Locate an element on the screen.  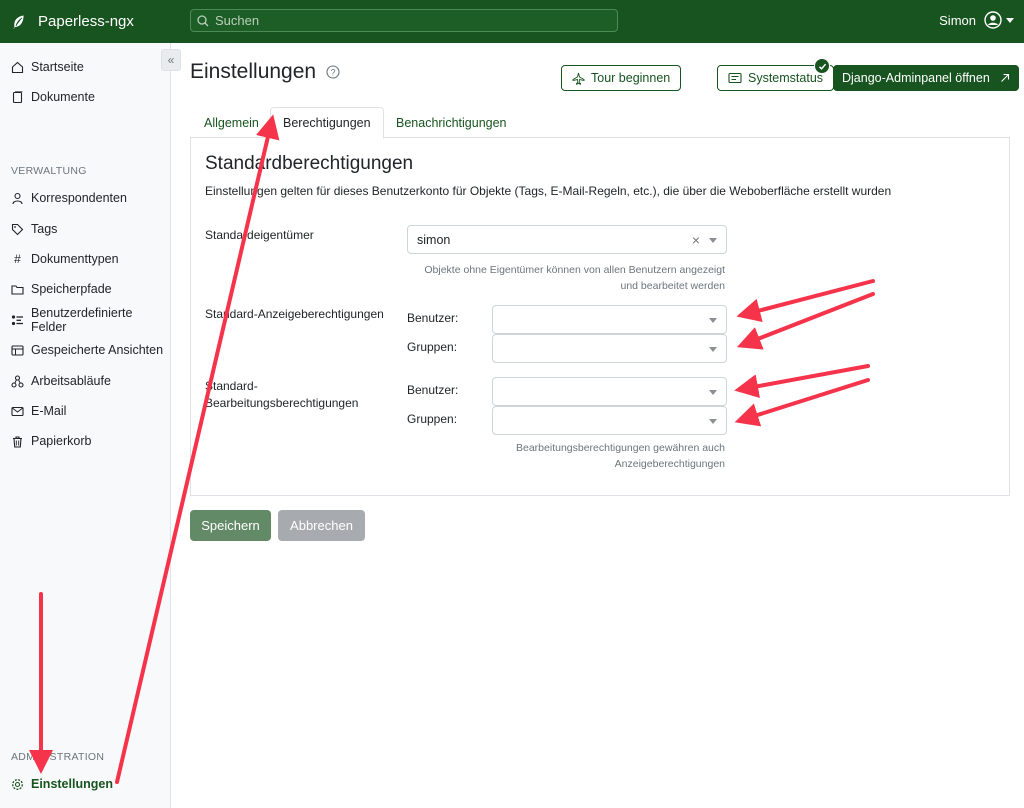
saved-views-icon is located at coordinates (17, 350).